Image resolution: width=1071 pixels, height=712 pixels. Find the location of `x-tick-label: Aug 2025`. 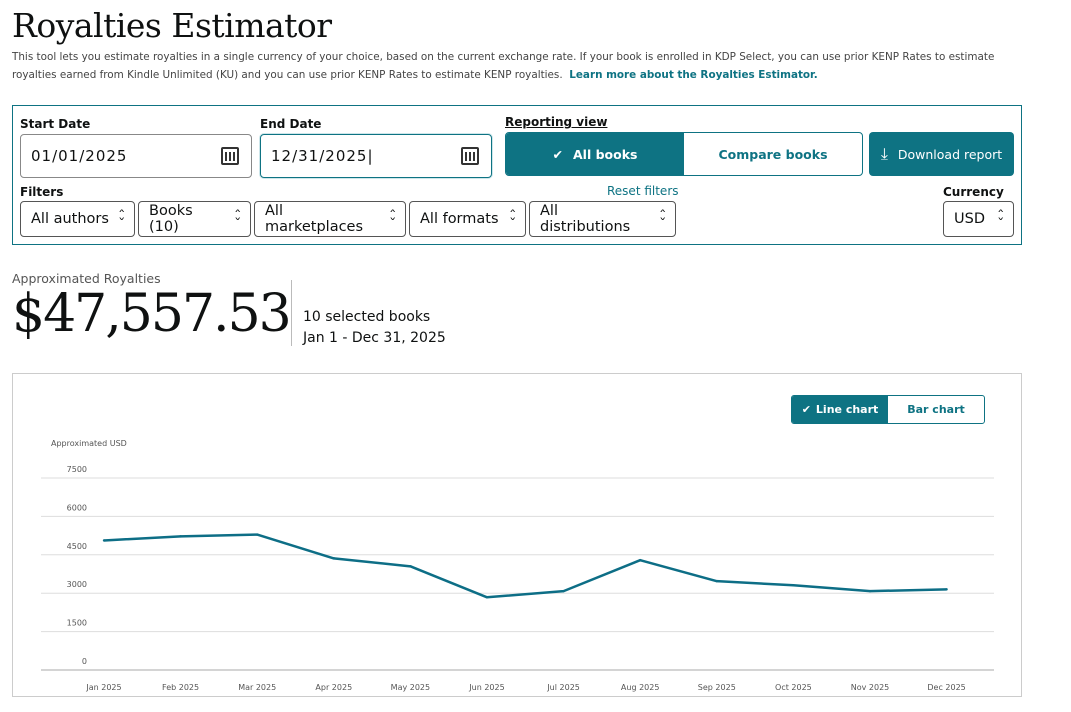

x-tick-label: Aug 2025 is located at coordinates (640, 687).